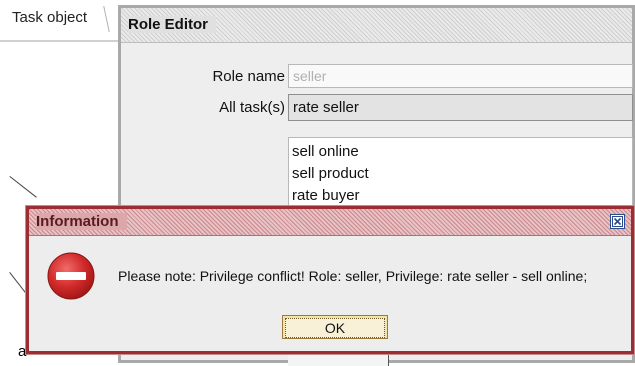 The width and height of the screenshot is (635, 366). What do you see at coordinates (252, 107) in the screenshot?
I see `all-tasks-label: All task(s)` at bounding box center [252, 107].